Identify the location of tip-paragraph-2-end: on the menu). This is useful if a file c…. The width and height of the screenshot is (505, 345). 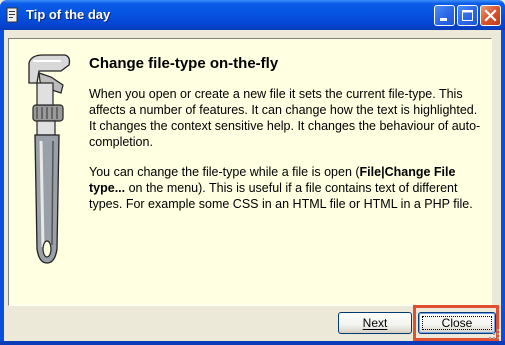
(281, 196).